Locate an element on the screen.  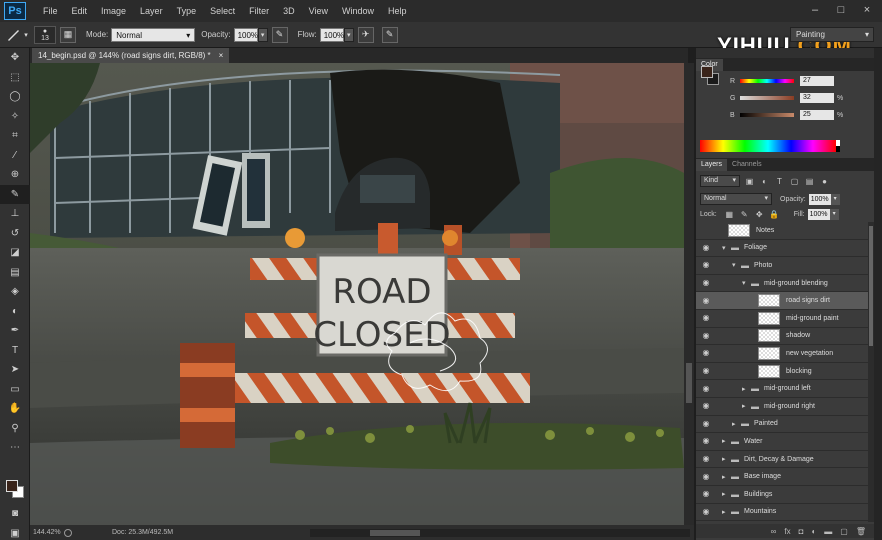
fill-arrow: ▾ is located at coordinates (834, 214).